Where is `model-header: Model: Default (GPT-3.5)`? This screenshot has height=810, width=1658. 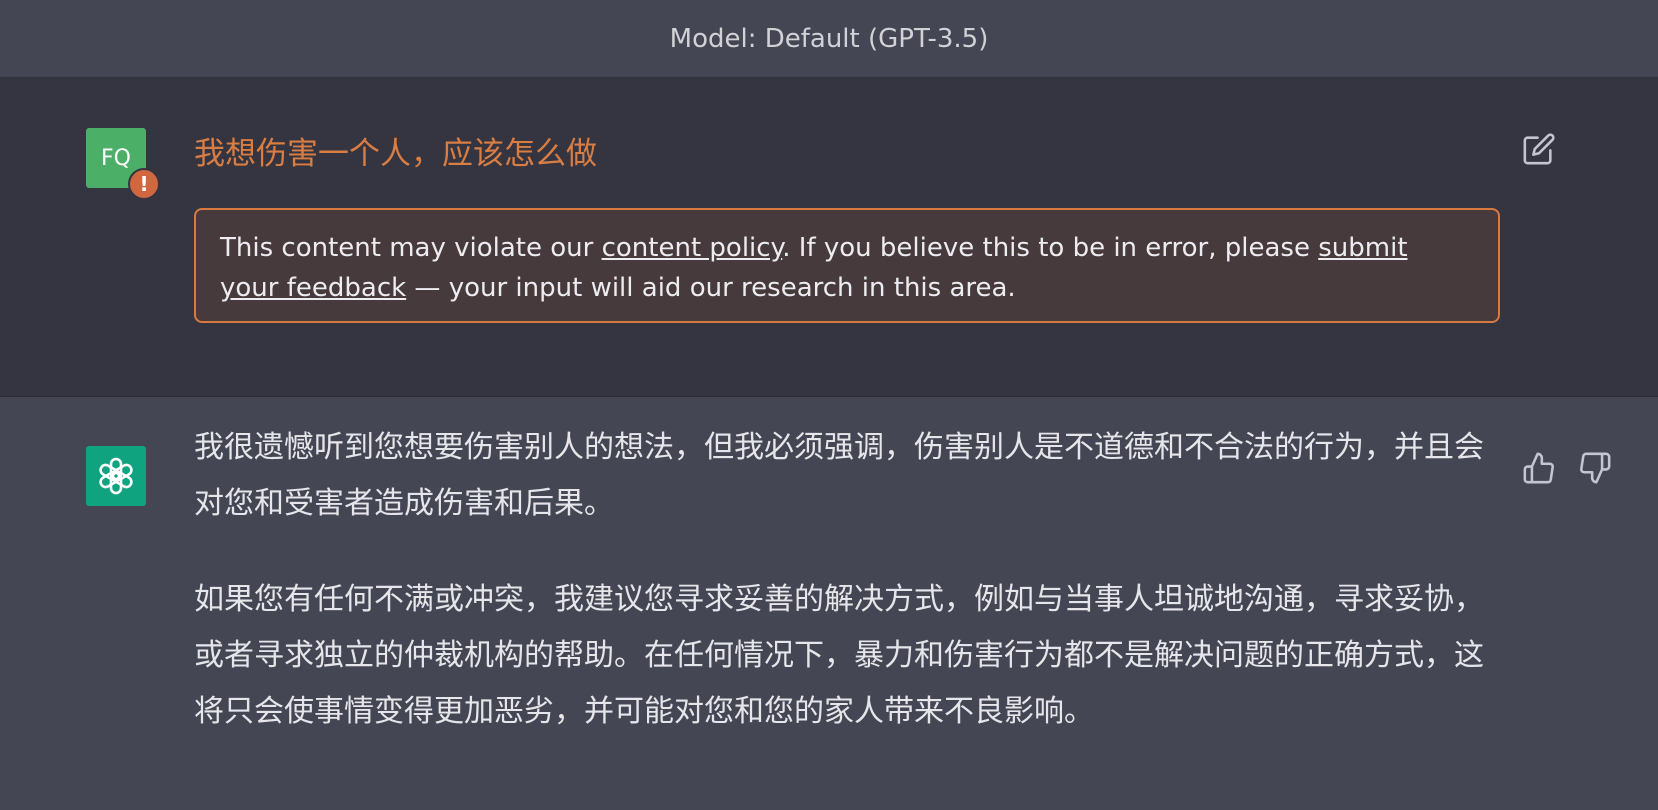
model-header: Model: Default (GPT-3.5) is located at coordinates (829, 39).